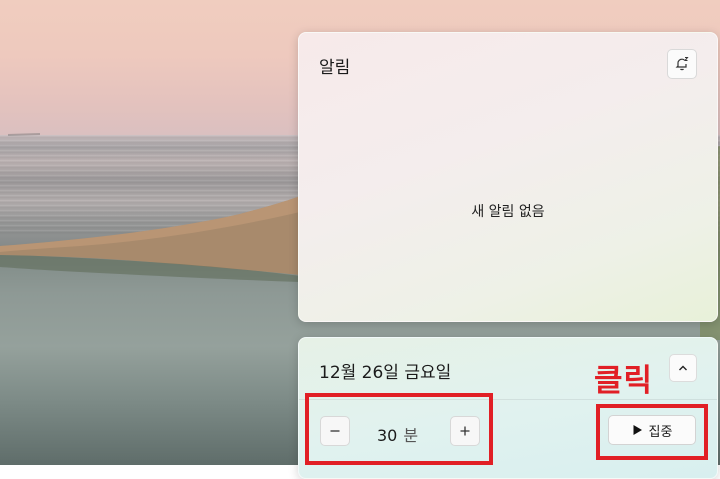 This screenshot has width=720, height=479. I want to click on collapse-calendar-button, so click(683, 368).